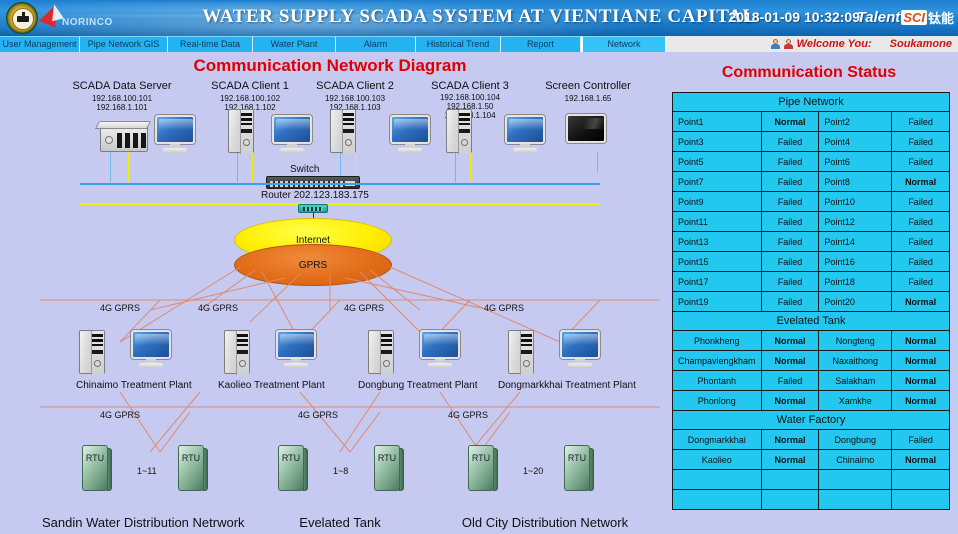 The image size is (958, 534). What do you see at coordinates (340, 204) in the screenshot?
I see `secondary-bus-line` at bounding box center [340, 204].